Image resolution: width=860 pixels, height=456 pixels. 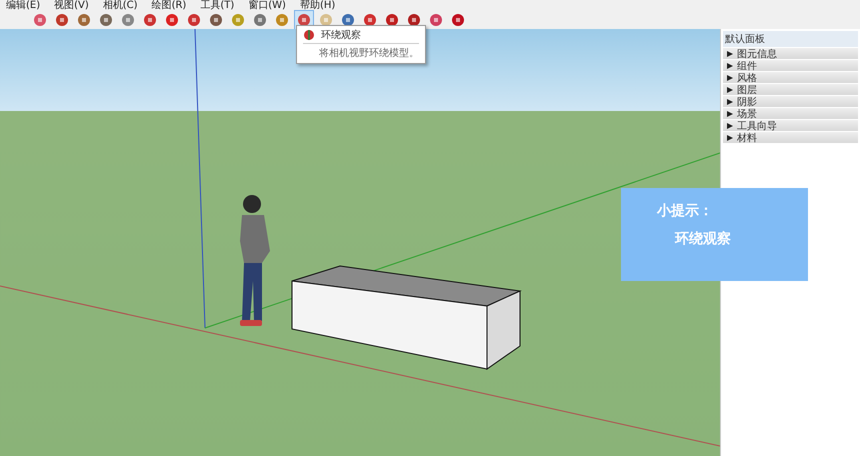 I want to click on panel-section: 阴影, so click(x=790, y=101).